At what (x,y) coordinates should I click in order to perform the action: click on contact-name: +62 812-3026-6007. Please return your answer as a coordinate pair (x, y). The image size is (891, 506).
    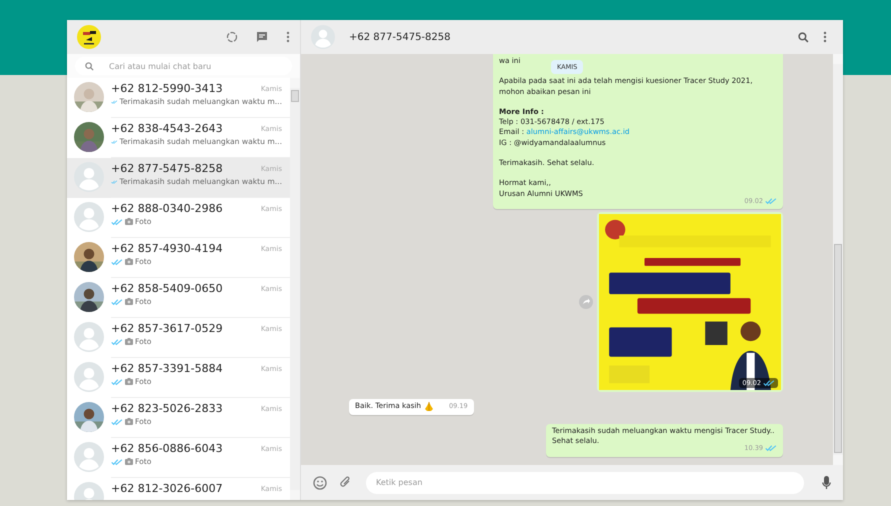
    Looking at the image, I should click on (167, 488).